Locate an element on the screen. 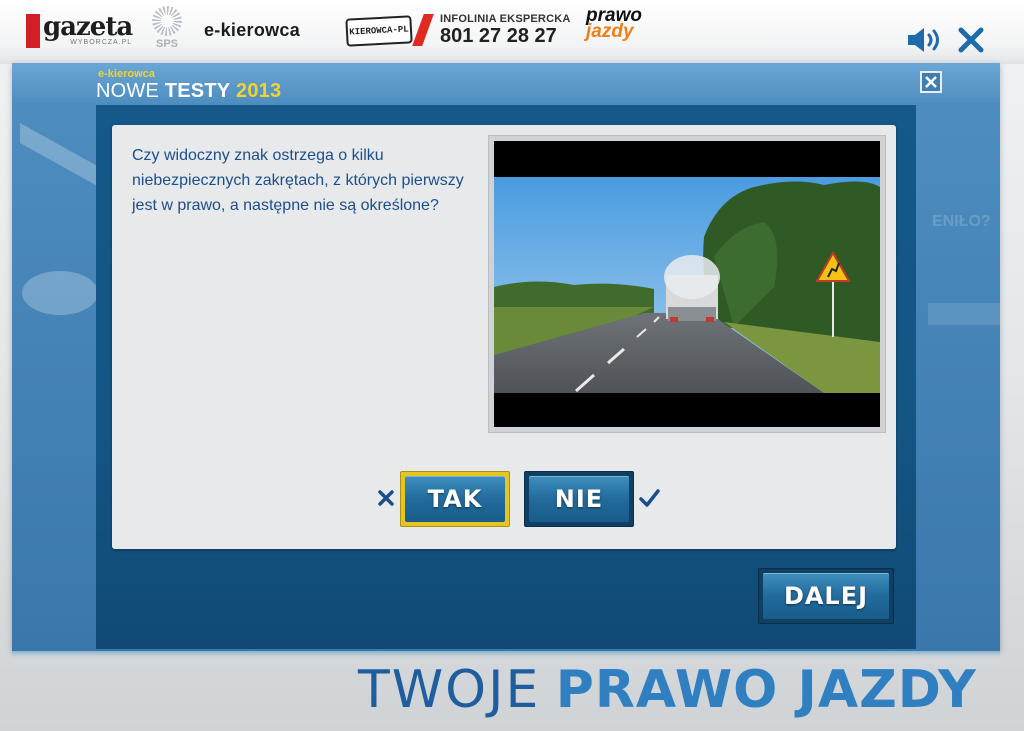 This screenshot has width=1024, height=731. next-button: DALEJ is located at coordinates (826, 596).